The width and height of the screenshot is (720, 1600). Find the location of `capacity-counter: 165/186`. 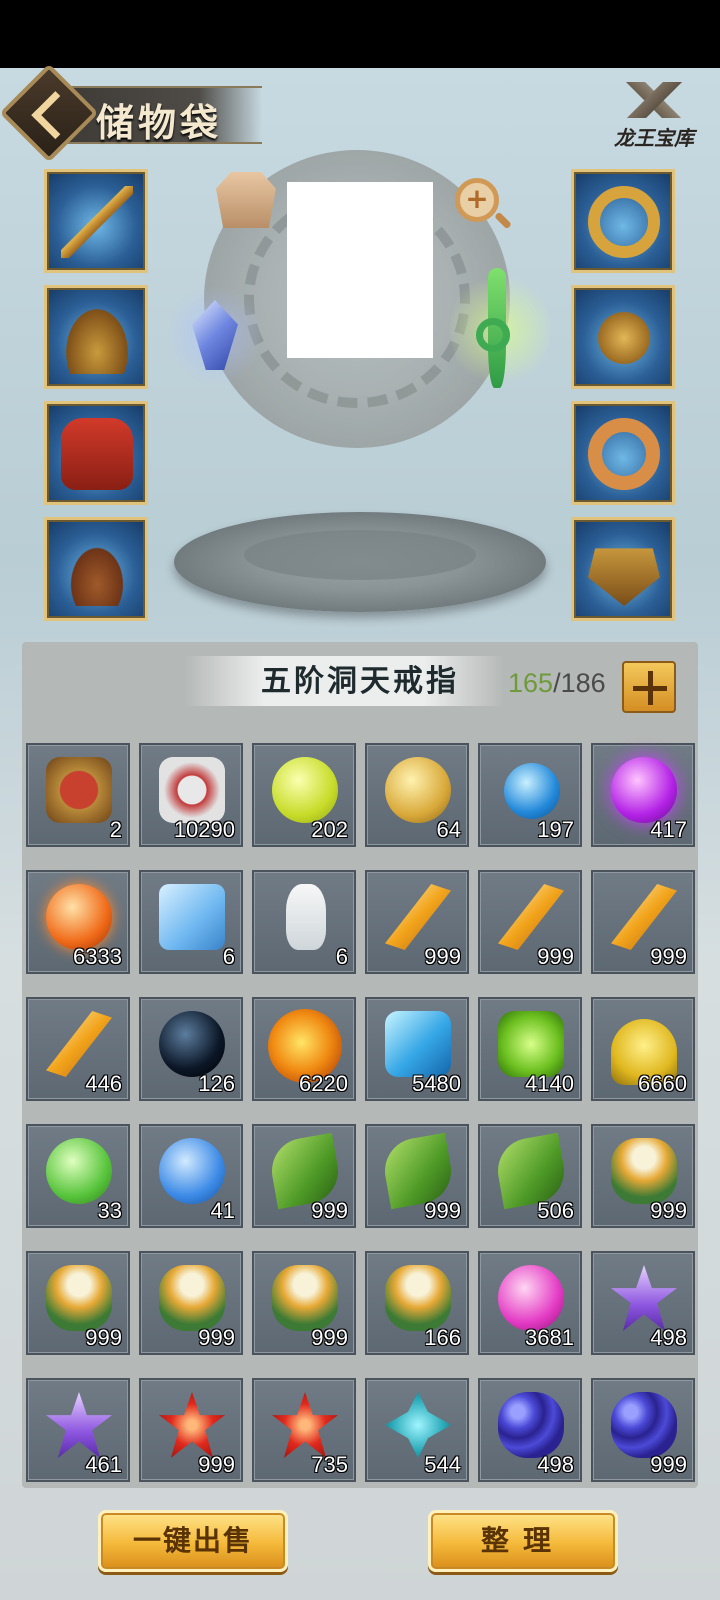

capacity-counter: 165/186 is located at coordinates (557, 683).